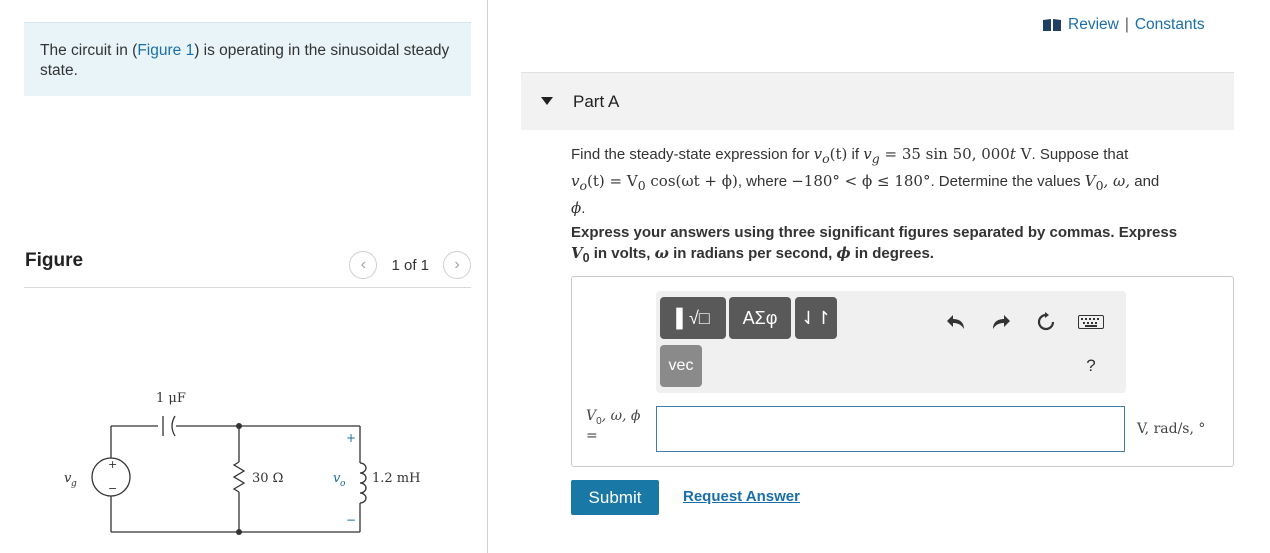 The width and height of the screenshot is (1270, 553). Describe the element at coordinates (752, 253) in the screenshot. I see `instr-l2b: in radians per second,` at that location.